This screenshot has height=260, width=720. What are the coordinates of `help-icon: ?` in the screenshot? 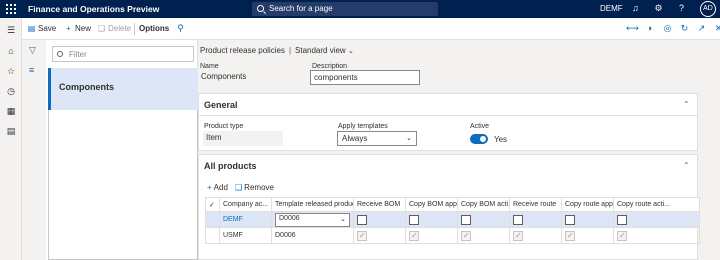 It's located at (681, 8).